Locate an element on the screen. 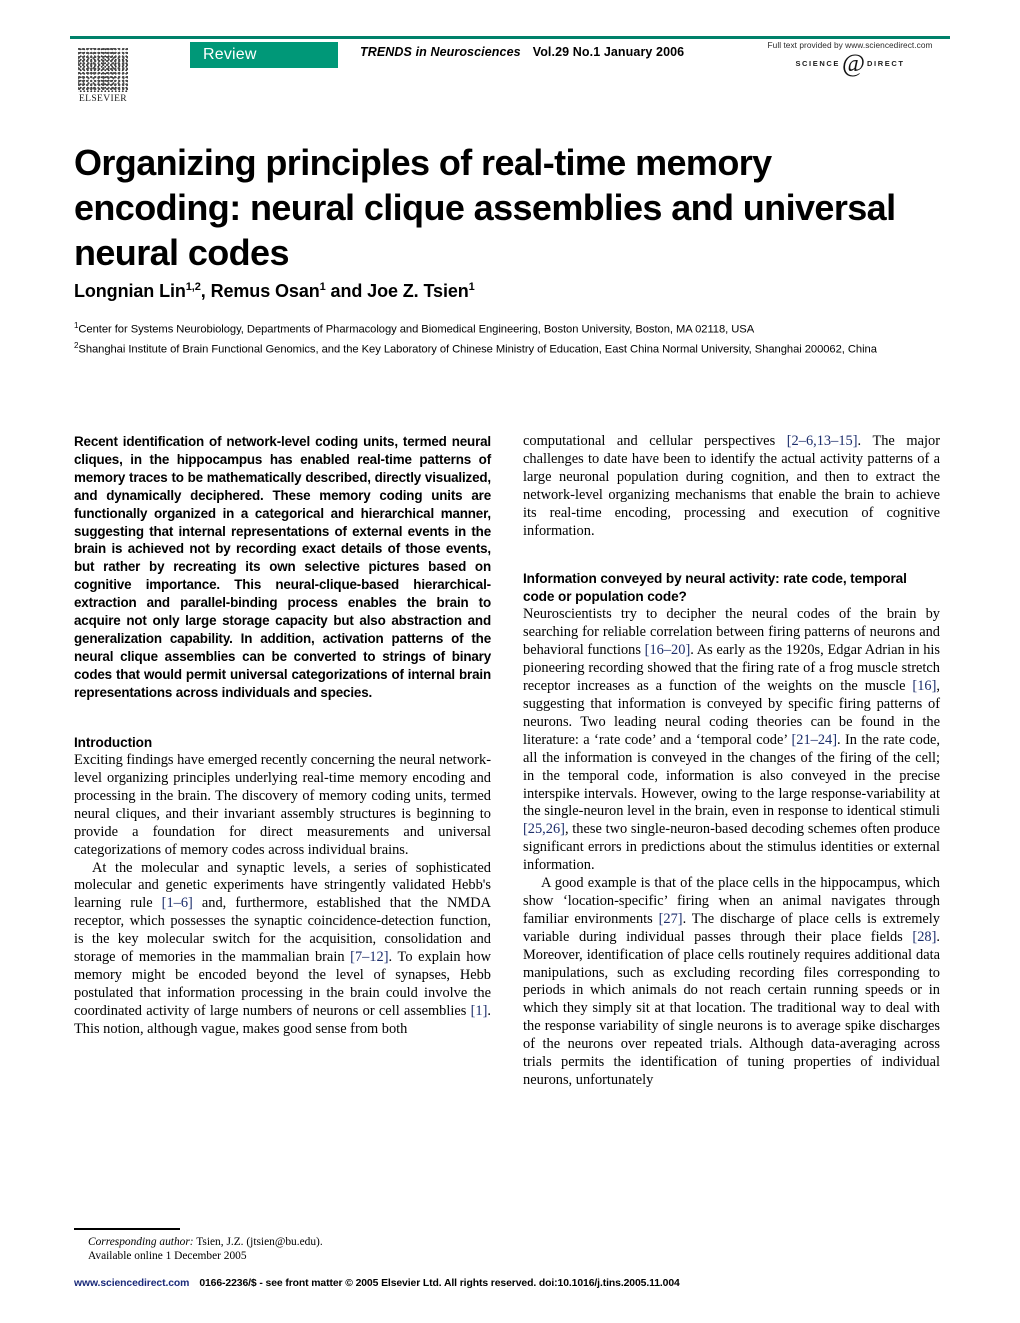 The image size is (1020, 1323). available-online-line: Available online 1 December 2005 is located at coordinates (167, 1256).